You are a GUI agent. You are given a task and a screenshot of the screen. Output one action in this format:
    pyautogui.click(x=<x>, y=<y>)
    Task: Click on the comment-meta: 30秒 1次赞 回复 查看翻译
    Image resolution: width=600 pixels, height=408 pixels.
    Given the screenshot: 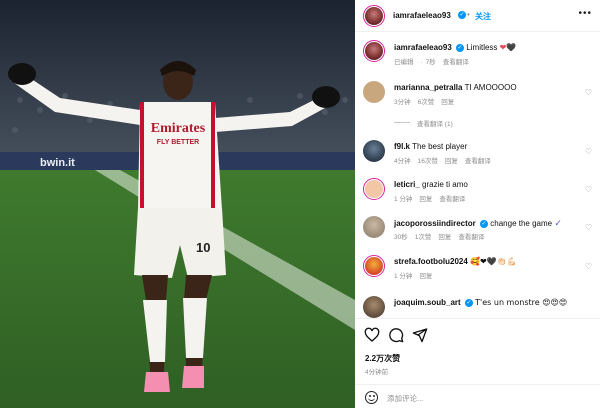 What is the action you would take?
    pyautogui.click(x=442, y=236)
    